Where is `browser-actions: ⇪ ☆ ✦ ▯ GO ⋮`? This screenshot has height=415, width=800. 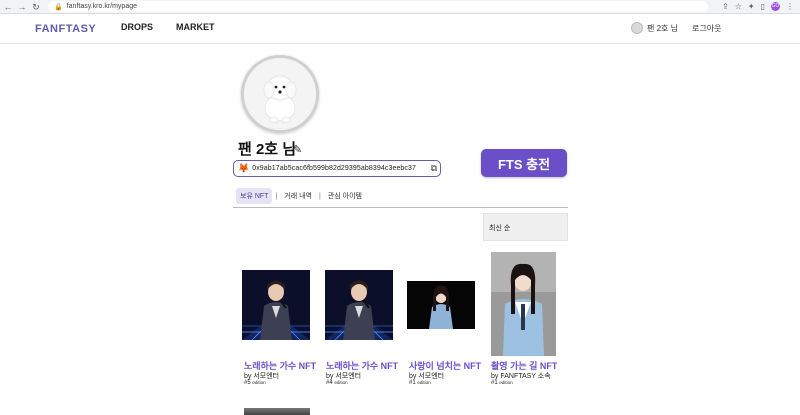 browser-actions: ⇪ ☆ ✦ ▯ GO ⋮ is located at coordinates (758, 6).